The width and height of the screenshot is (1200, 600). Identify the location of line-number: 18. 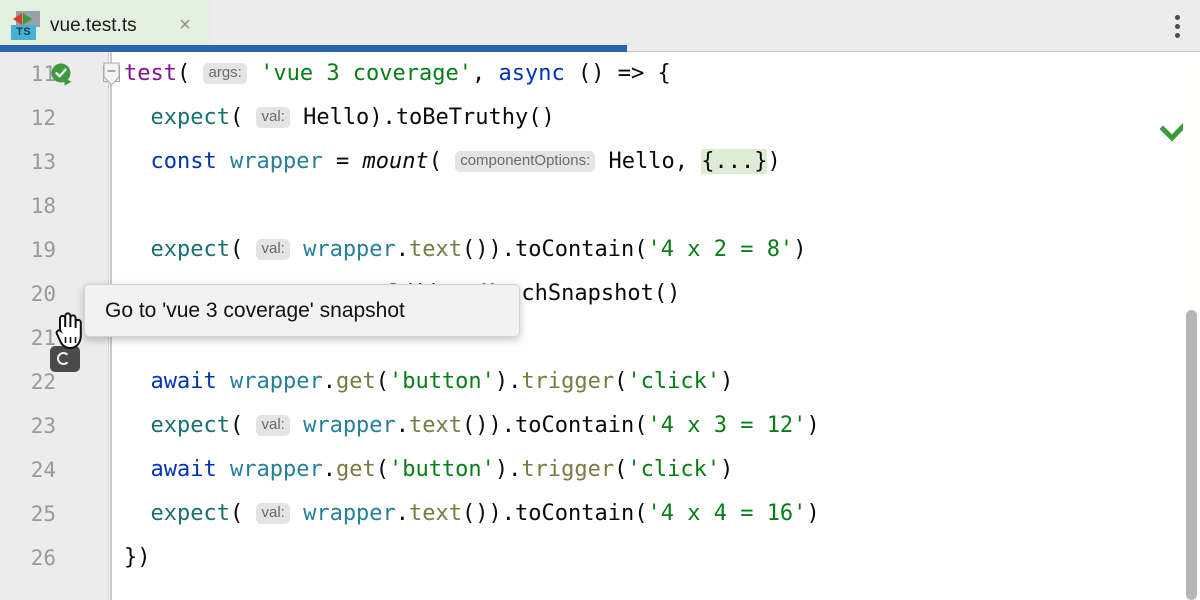
(43, 206).